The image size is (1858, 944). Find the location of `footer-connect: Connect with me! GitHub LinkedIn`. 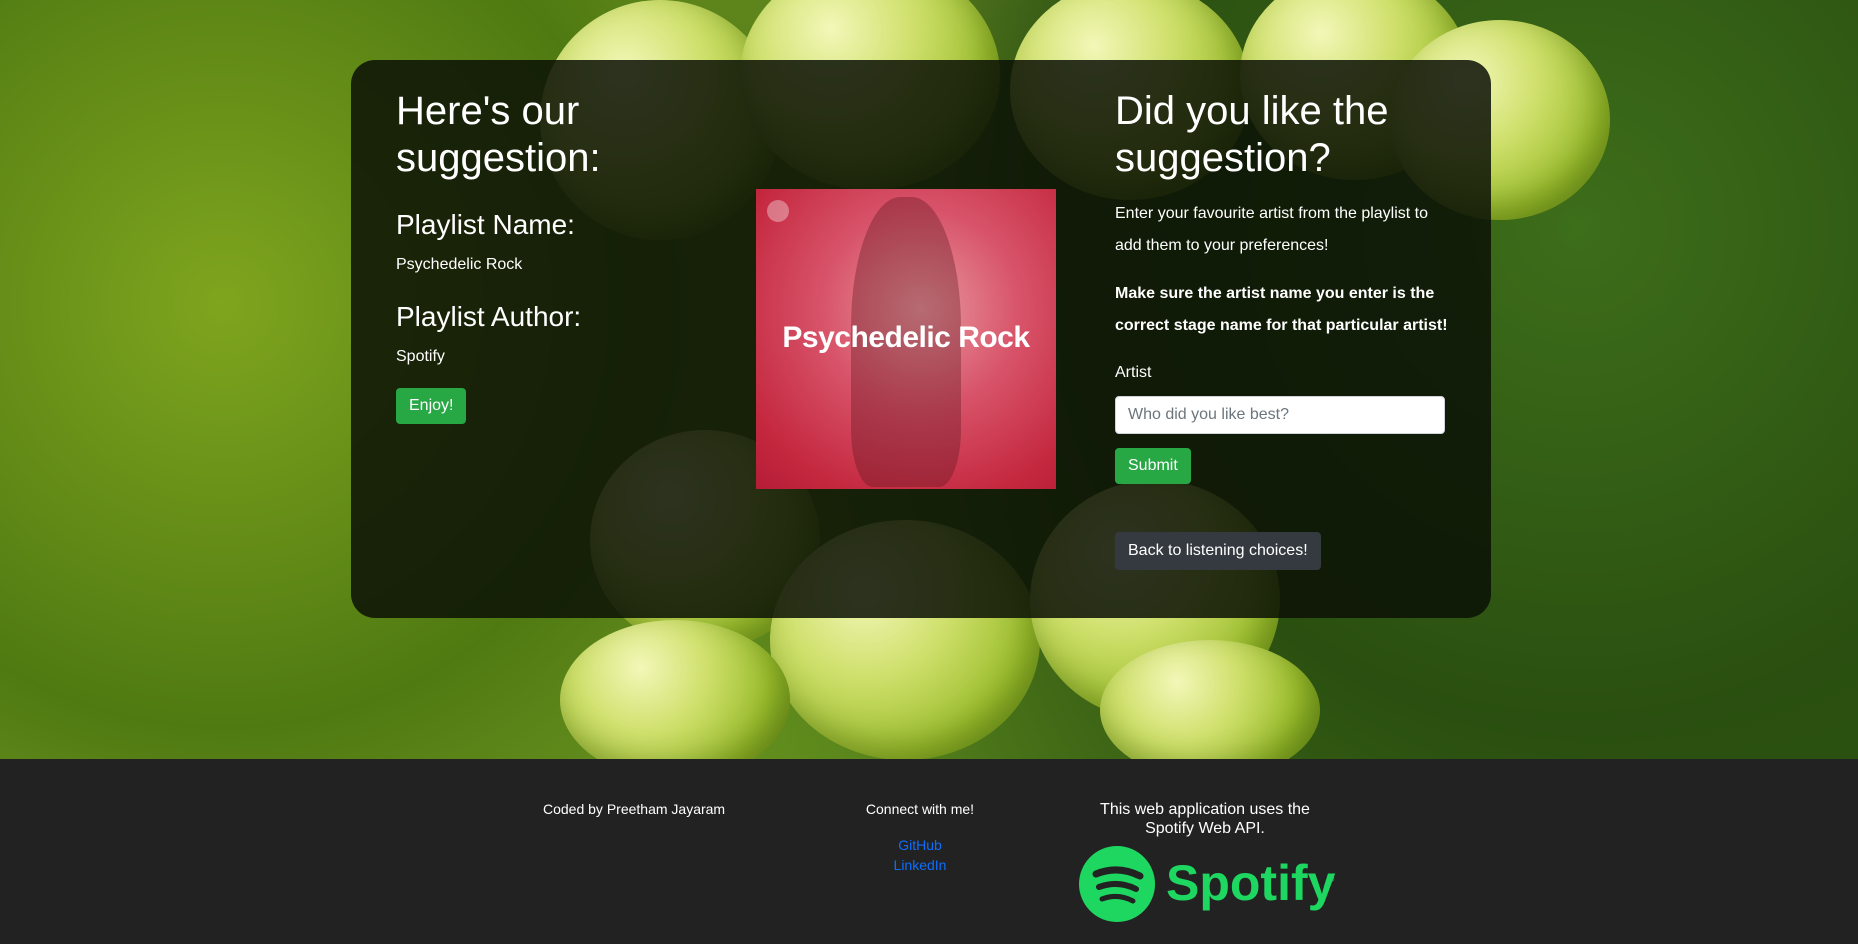

footer-connect: Connect with me! GitHub LinkedIn is located at coordinates (920, 837).